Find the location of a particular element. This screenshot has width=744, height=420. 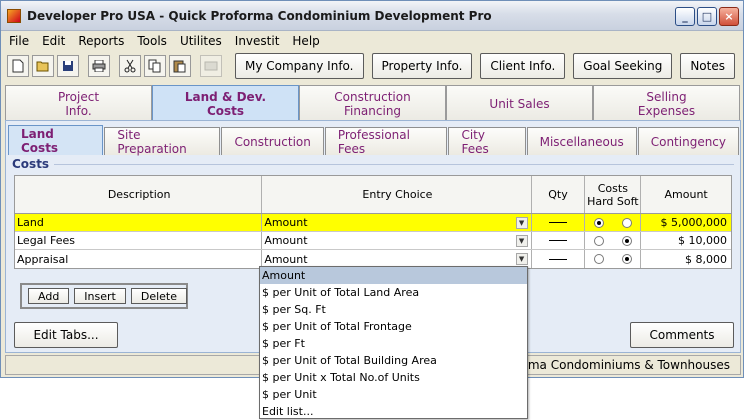

row-description: Land is located at coordinates (139, 222).